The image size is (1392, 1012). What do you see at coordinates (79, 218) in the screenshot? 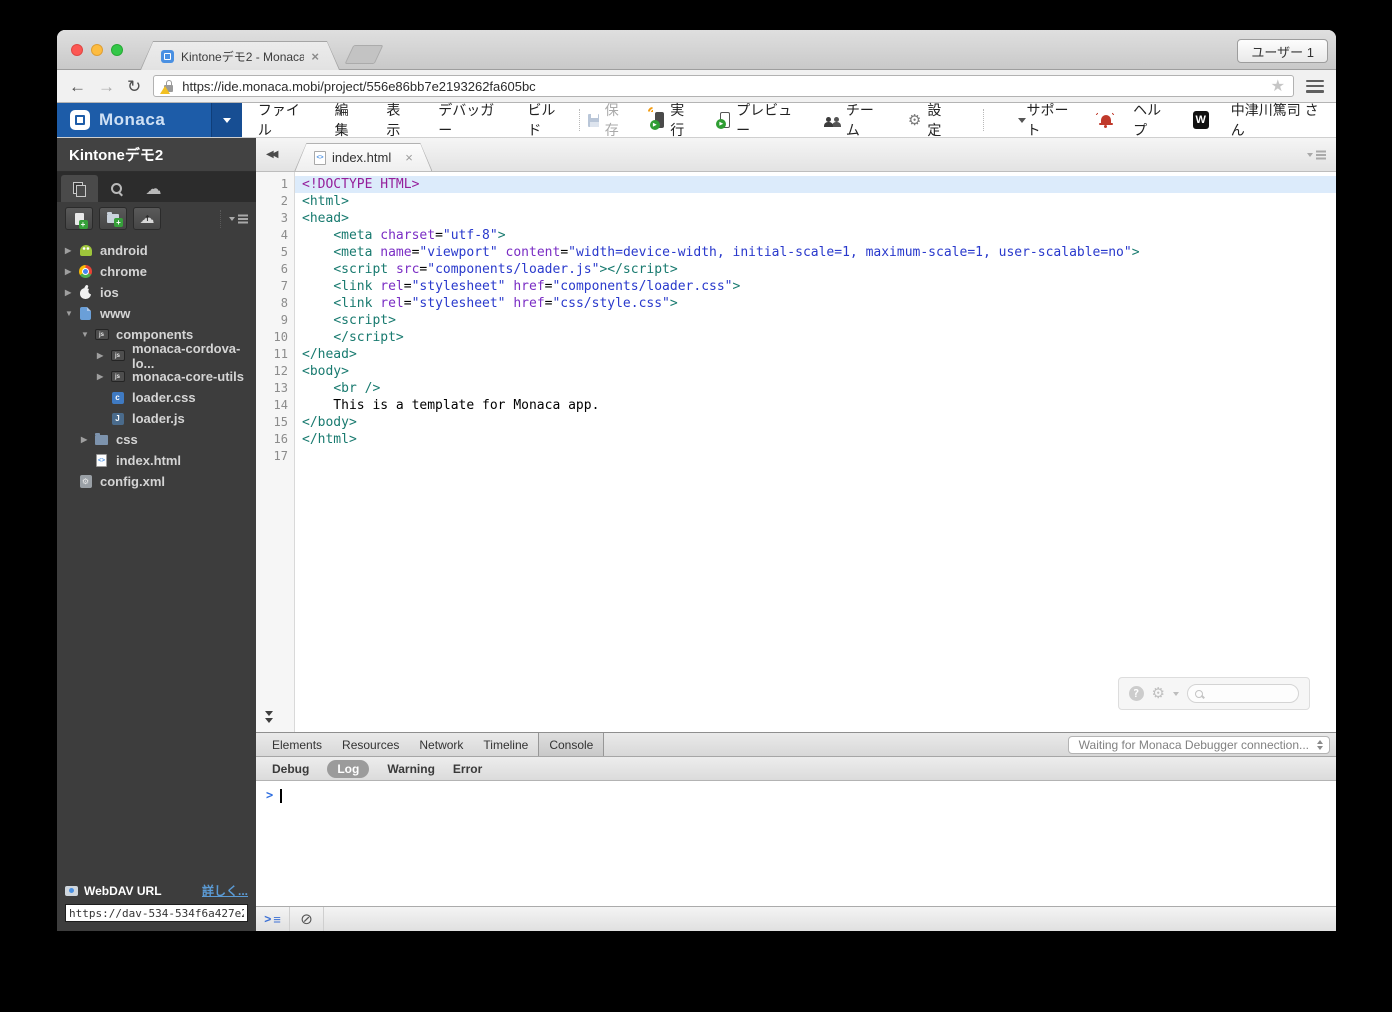
I see `new-file-button: +` at bounding box center [79, 218].